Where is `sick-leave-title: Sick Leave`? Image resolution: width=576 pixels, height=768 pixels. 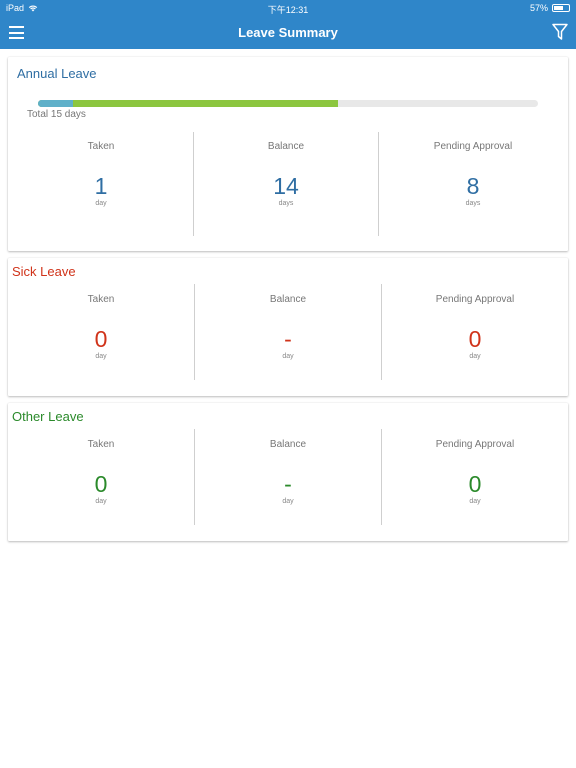 sick-leave-title: Sick Leave is located at coordinates (44, 271).